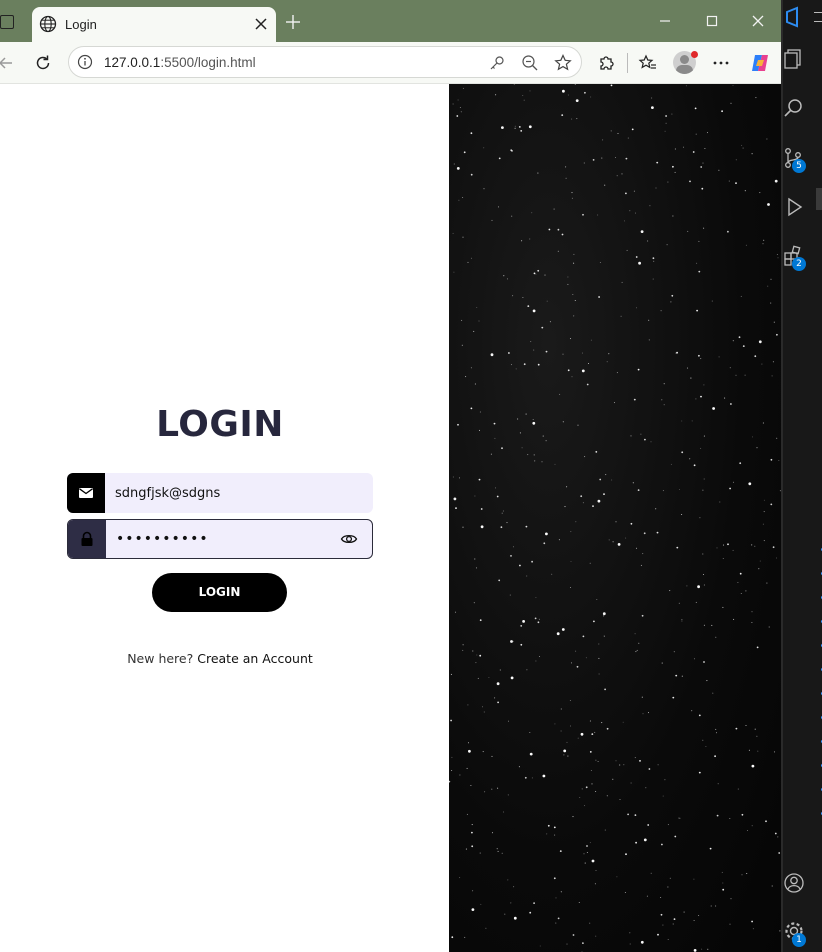 This screenshot has height=952, width=822. Describe the element at coordinates (801, 476) in the screenshot. I see `vscode-activity-bar: 5 2 1` at that location.